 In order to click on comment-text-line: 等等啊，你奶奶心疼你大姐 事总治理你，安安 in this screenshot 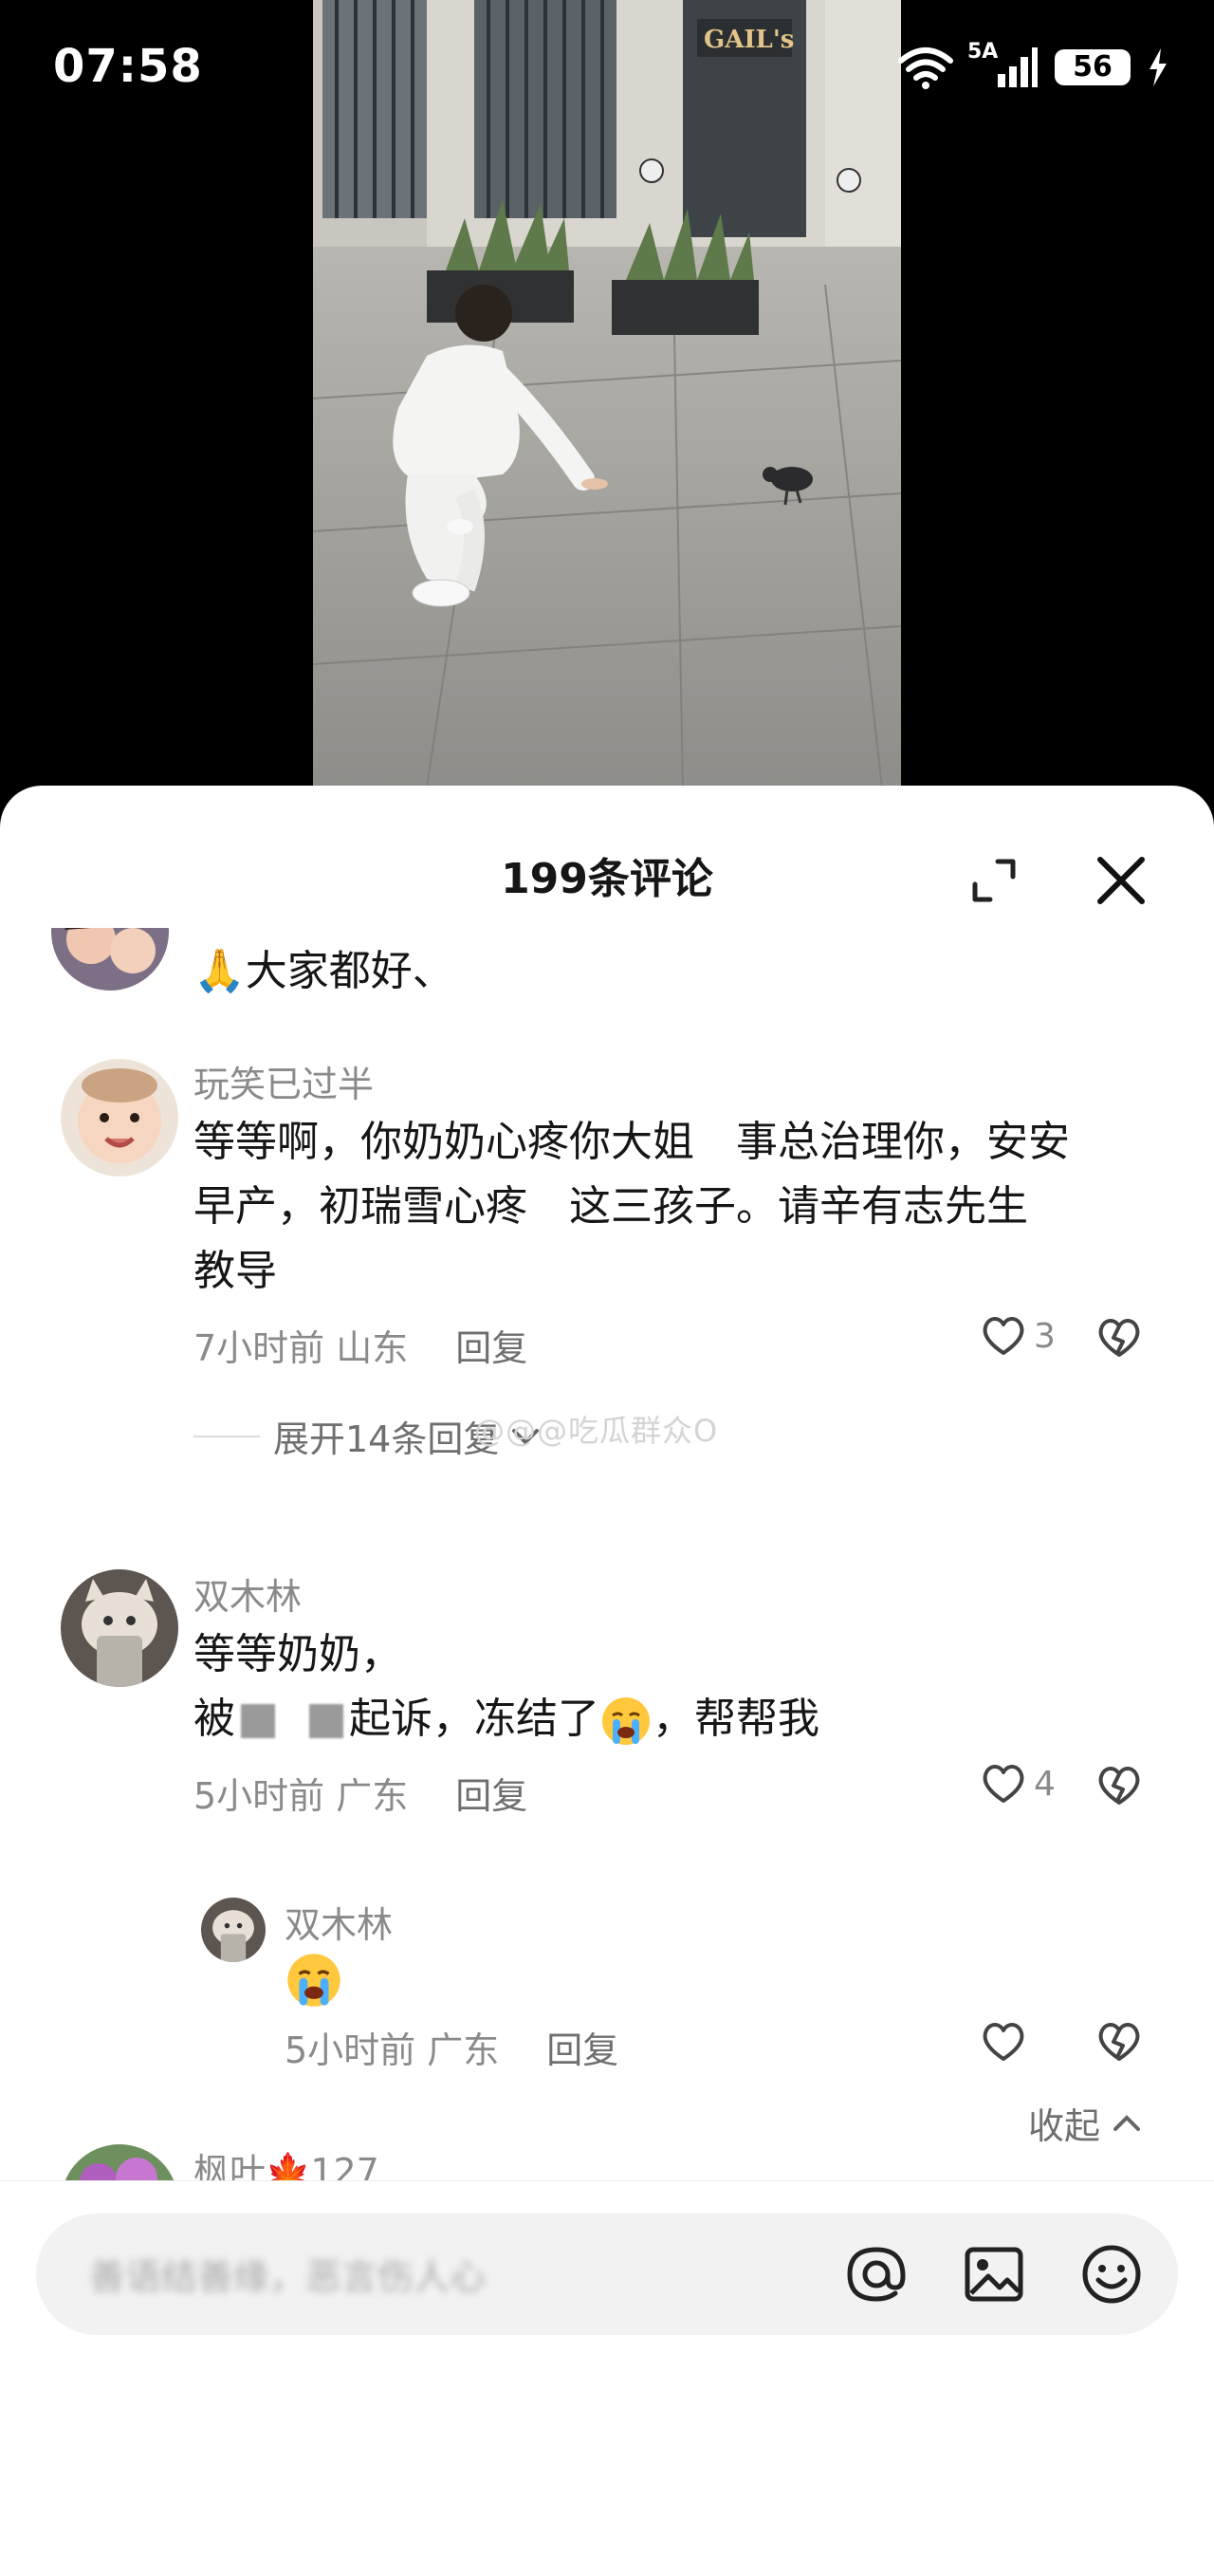, I will do `click(631, 1142)`.